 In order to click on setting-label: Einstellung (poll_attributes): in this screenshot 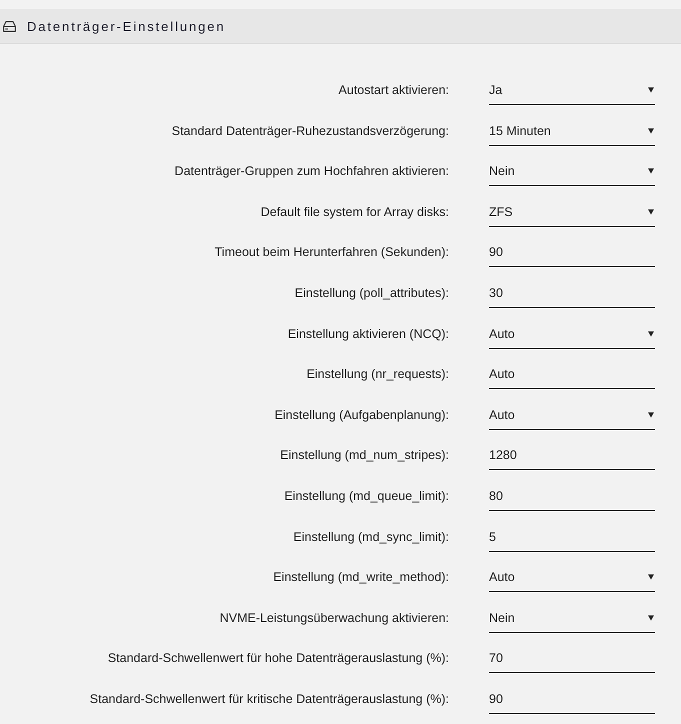, I will do `click(371, 292)`.